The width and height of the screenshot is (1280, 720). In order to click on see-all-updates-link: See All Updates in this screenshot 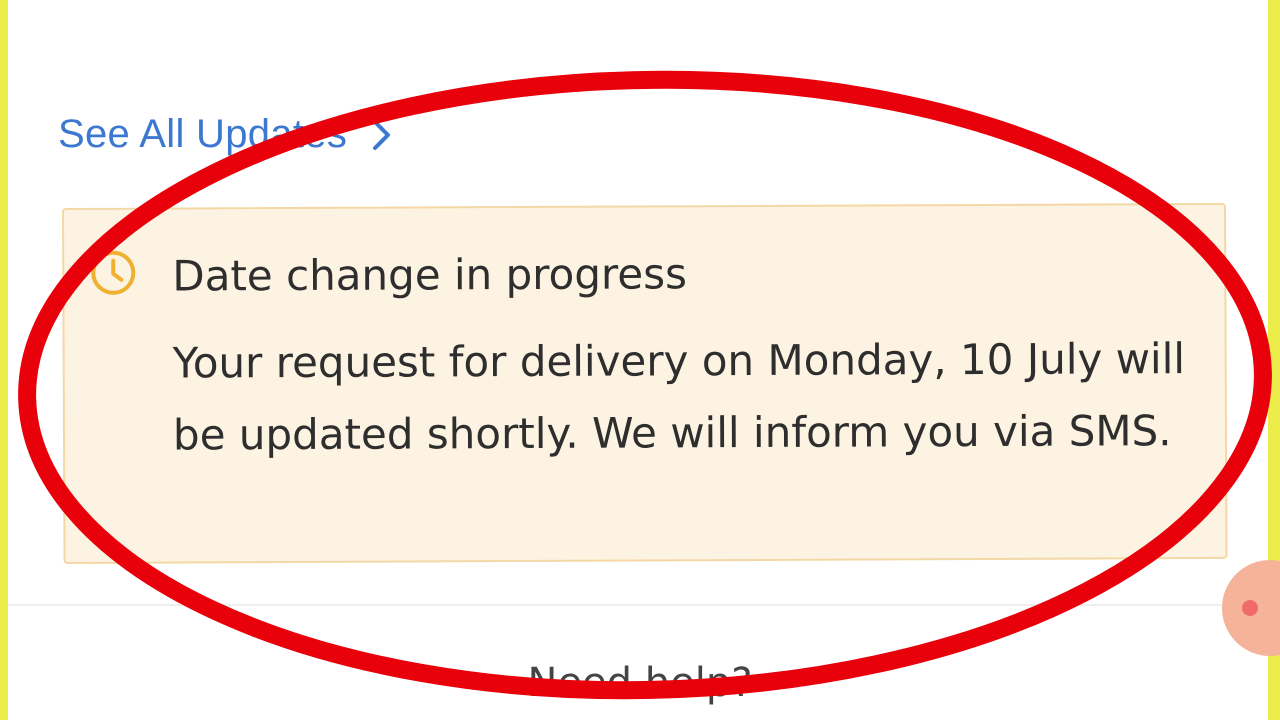, I will do `click(225, 134)`.